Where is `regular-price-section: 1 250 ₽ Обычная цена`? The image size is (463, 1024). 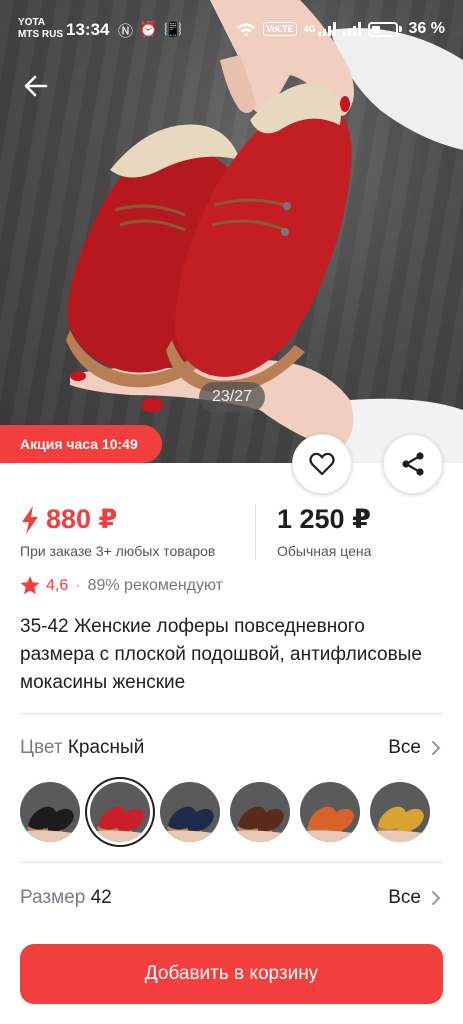 regular-price-section: 1 250 ₽ Обычная цена is located at coordinates (324, 531).